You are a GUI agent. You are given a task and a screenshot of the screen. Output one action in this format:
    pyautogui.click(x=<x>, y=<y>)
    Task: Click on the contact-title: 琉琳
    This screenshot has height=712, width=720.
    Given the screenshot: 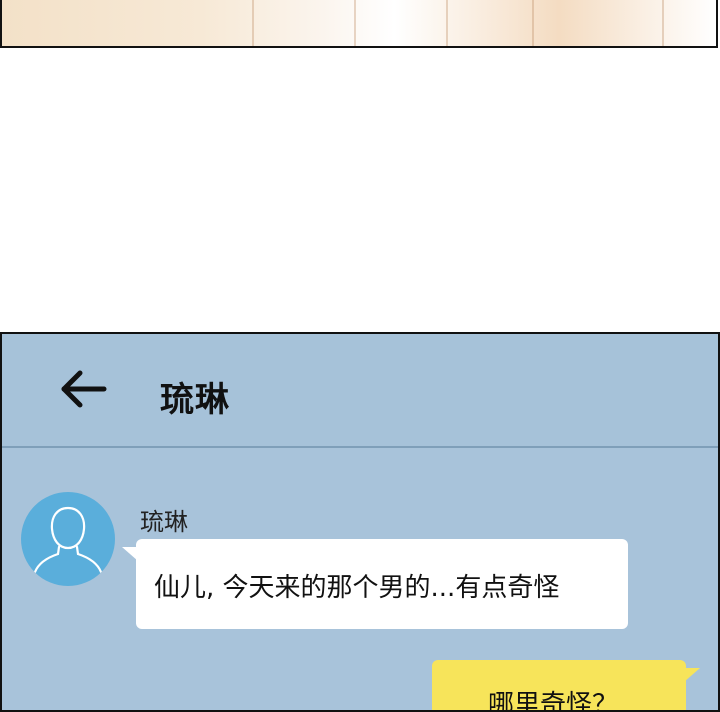 What is the action you would take?
    pyautogui.click(x=195, y=400)
    